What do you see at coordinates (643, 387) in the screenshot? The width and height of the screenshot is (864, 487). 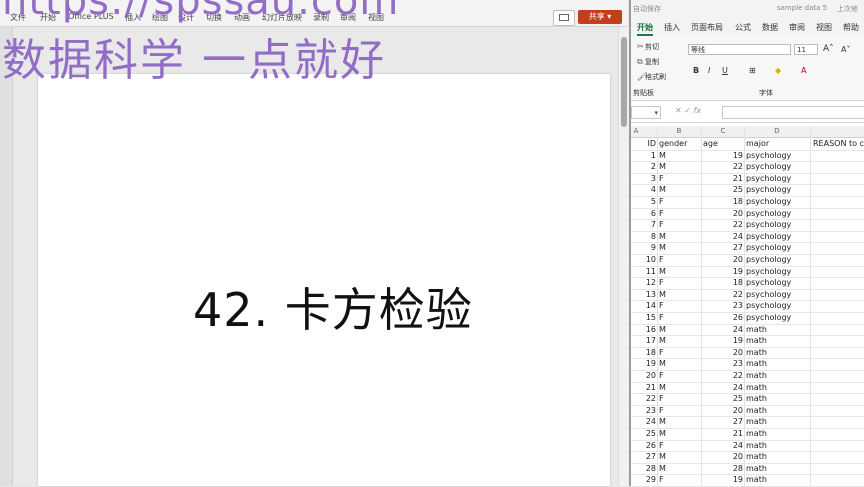 I see `cell-id: 21` at bounding box center [643, 387].